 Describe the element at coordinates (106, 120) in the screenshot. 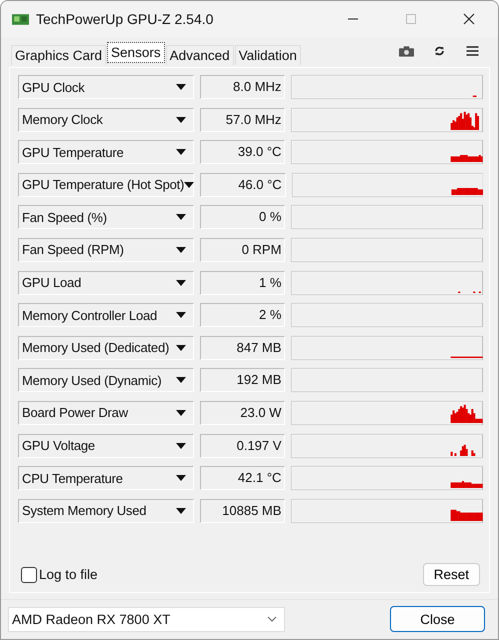

I see `sensor-dropdown: Memory Clock` at that location.